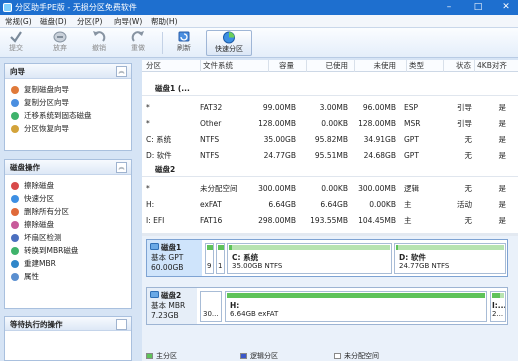  What do you see at coordinates (68, 224) in the screenshot?
I see `disk-op-erase: 擦除磁盘` at bounding box center [68, 224].